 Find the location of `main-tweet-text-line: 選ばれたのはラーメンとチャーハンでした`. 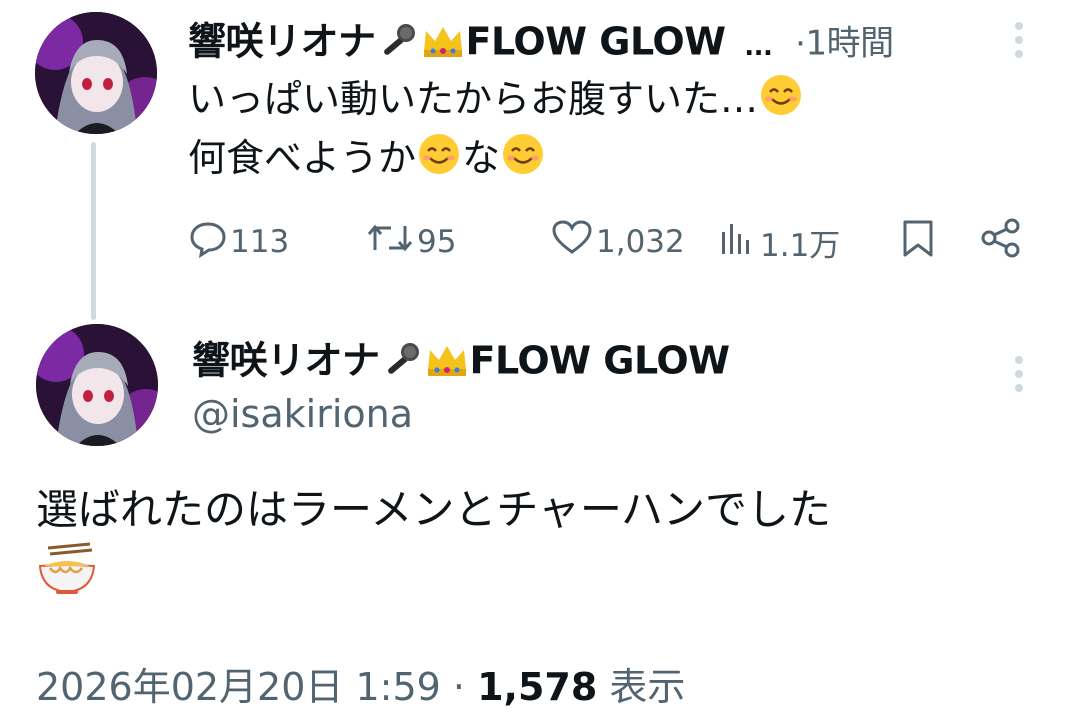

main-tweet-text-line: 選ばれたのはラーメンとチャーハンでした is located at coordinates (434, 509).